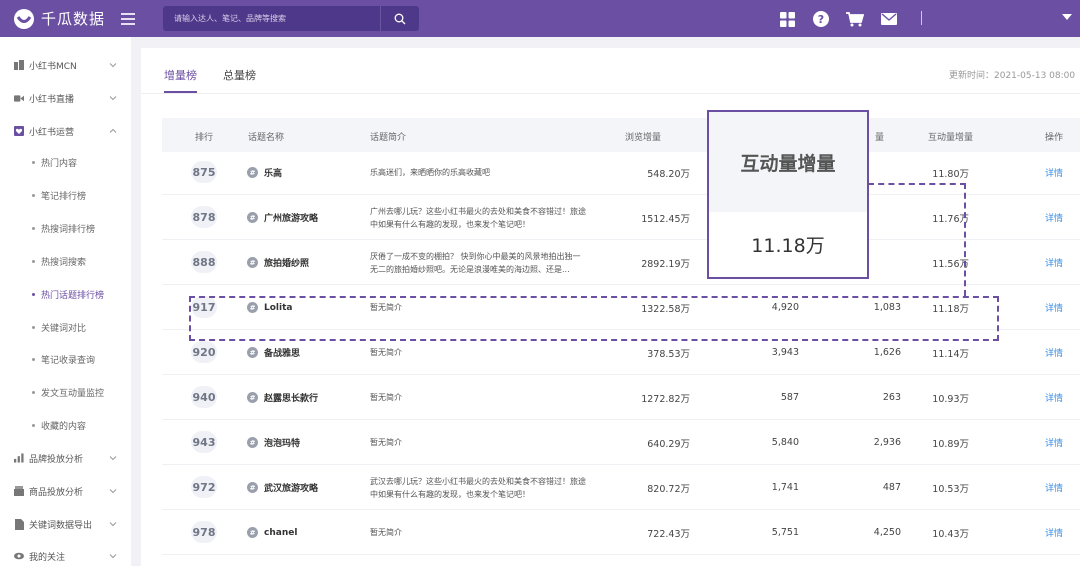  What do you see at coordinates (282, 397) in the screenshot?
I see `topic-name: # 赵露思长款行` at bounding box center [282, 397].